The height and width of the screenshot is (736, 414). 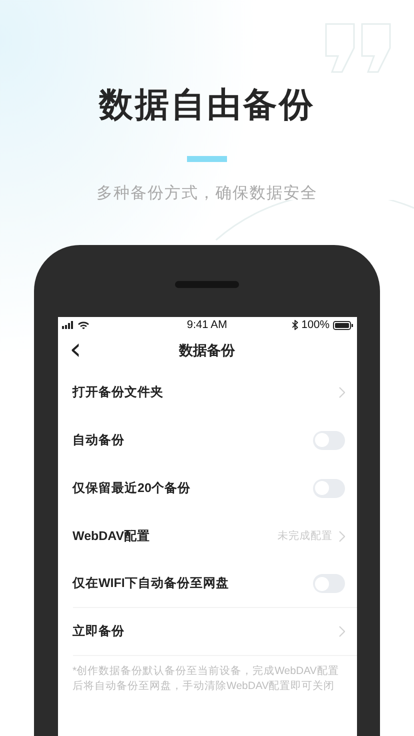 What do you see at coordinates (207, 194) in the screenshot?
I see `subtitle: 多种备份方式，确保数据安全` at bounding box center [207, 194].